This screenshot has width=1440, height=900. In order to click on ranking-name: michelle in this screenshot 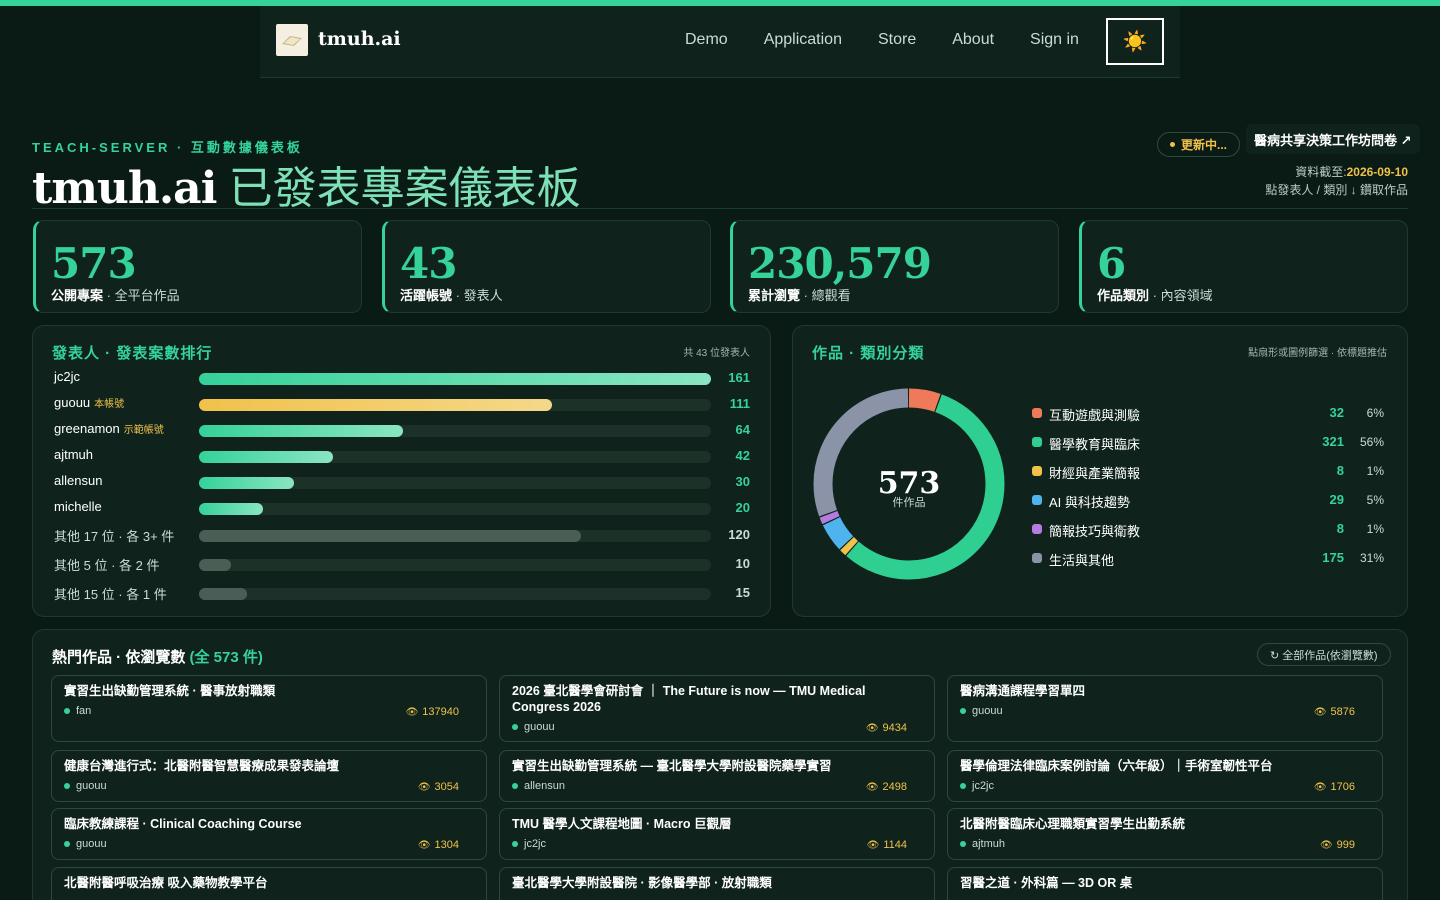, I will do `click(78, 506)`.